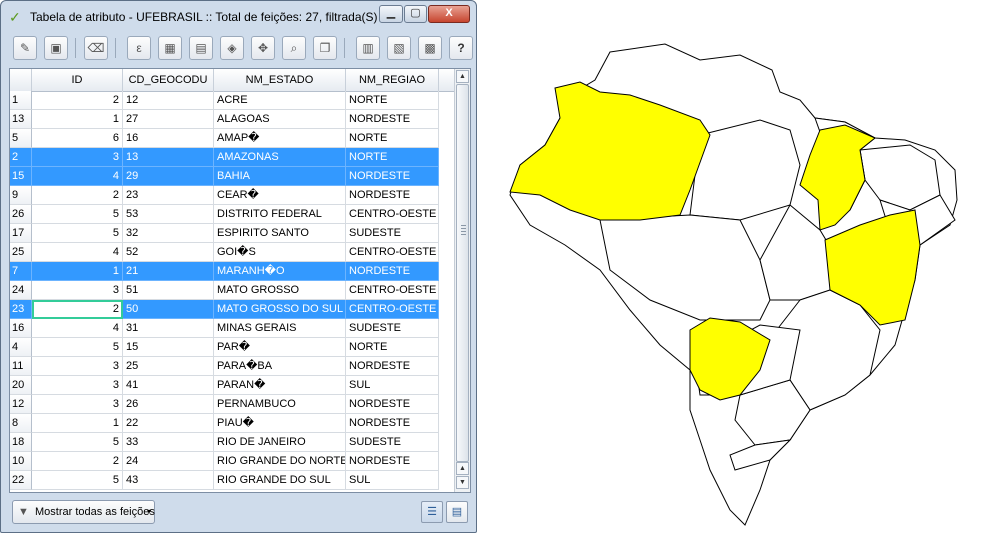 Image resolution: width=993 pixels, height=560 pixels. I want to click on table-row: 10 2 24 RIO GRANDE DO NORTE NORDESTE, so click(224, 461).